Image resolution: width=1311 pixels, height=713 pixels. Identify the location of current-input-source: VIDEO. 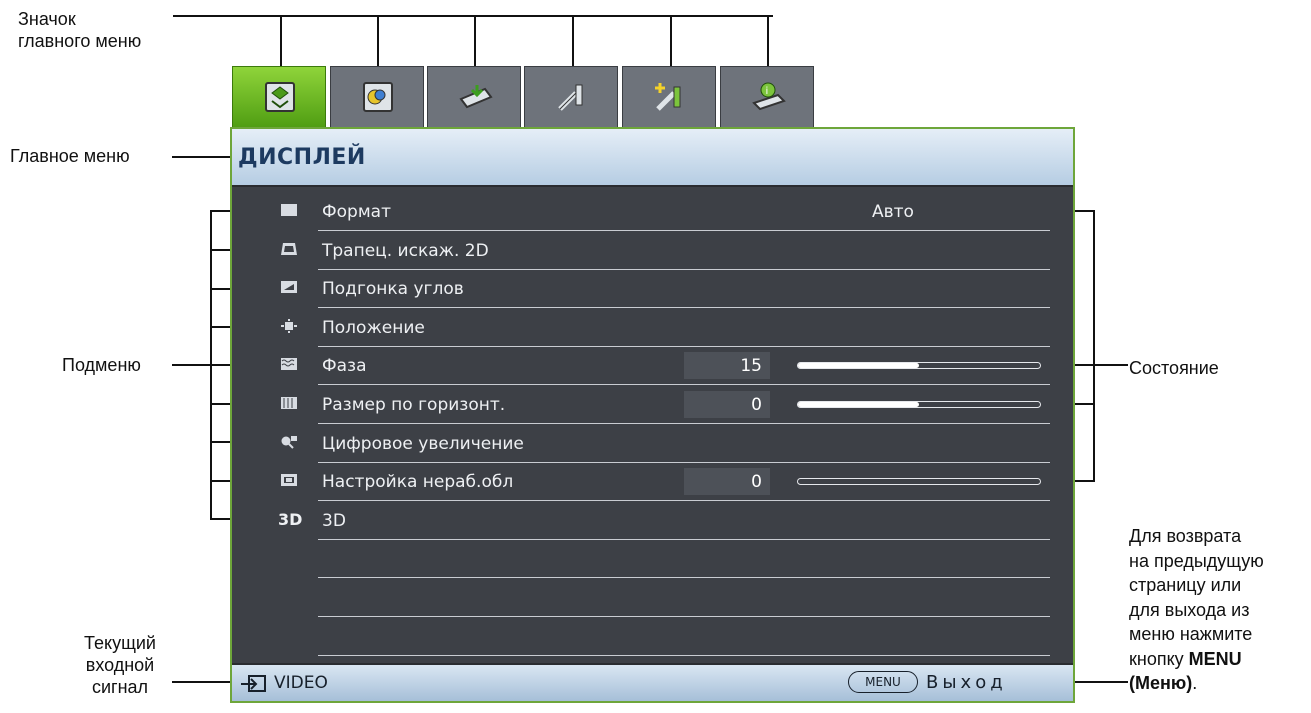
(301, 683).